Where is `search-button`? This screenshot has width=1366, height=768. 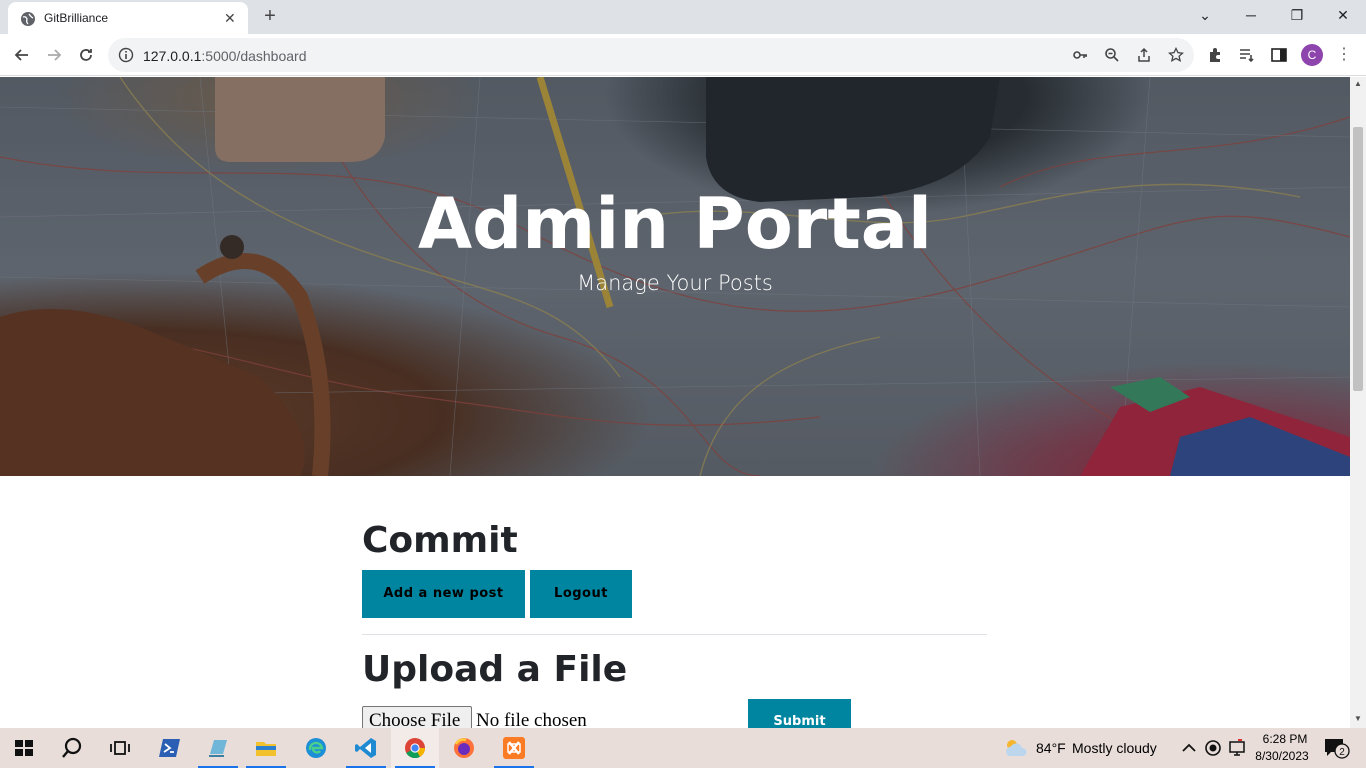
search-button is located at coordinates (72, 748).